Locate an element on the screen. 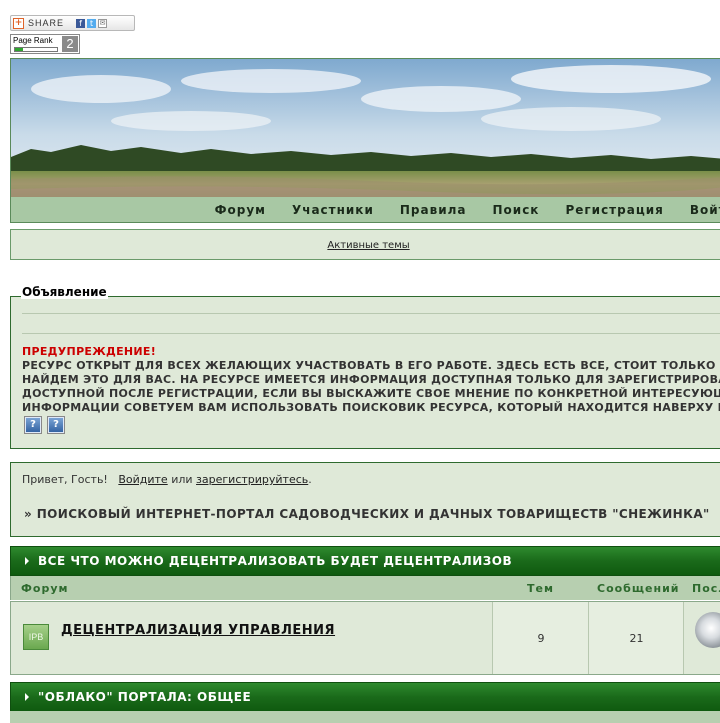 Image resolution: width=720 pixels, height=723 pixels. pagerank-badge: Page Rank 2 is located at coordinates (45, 44).